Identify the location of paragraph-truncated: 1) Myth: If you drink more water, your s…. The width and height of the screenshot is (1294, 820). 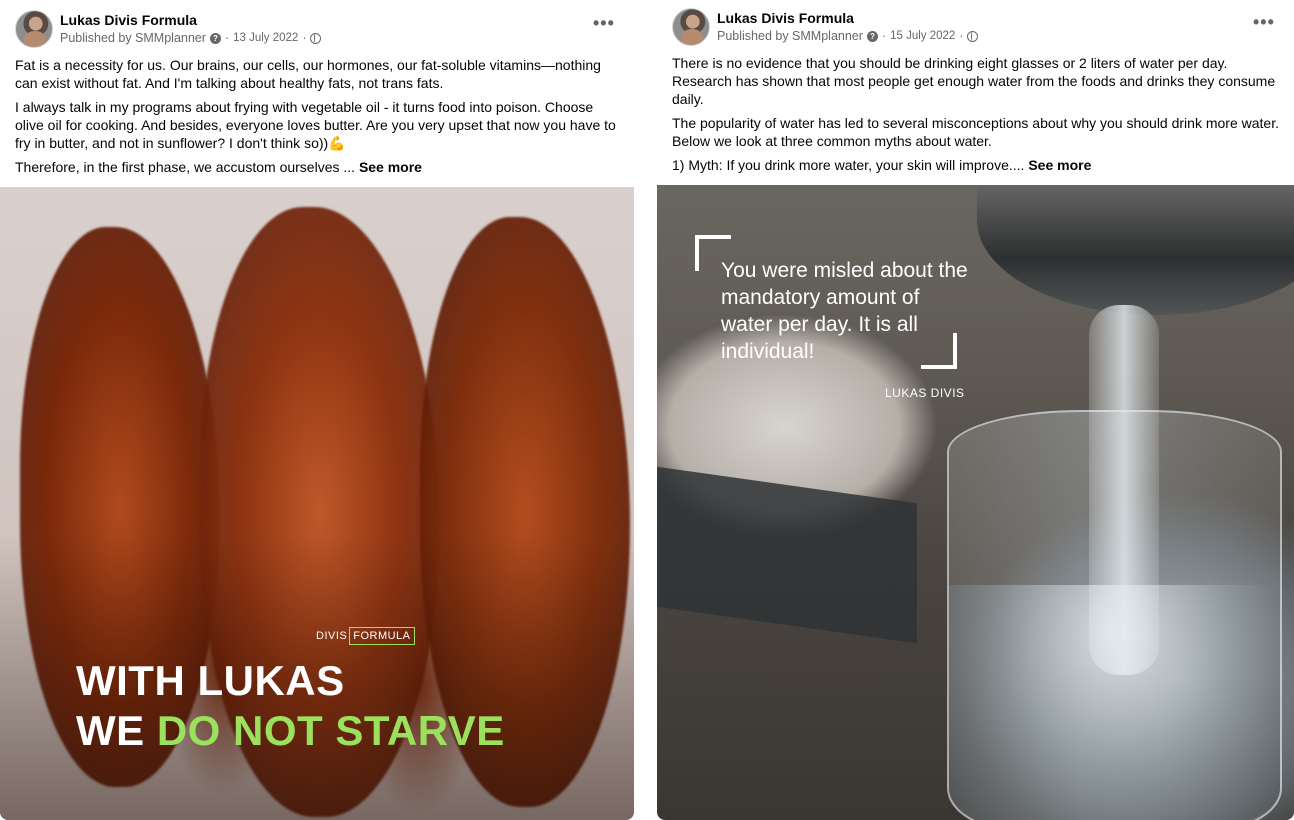
(882, 165).